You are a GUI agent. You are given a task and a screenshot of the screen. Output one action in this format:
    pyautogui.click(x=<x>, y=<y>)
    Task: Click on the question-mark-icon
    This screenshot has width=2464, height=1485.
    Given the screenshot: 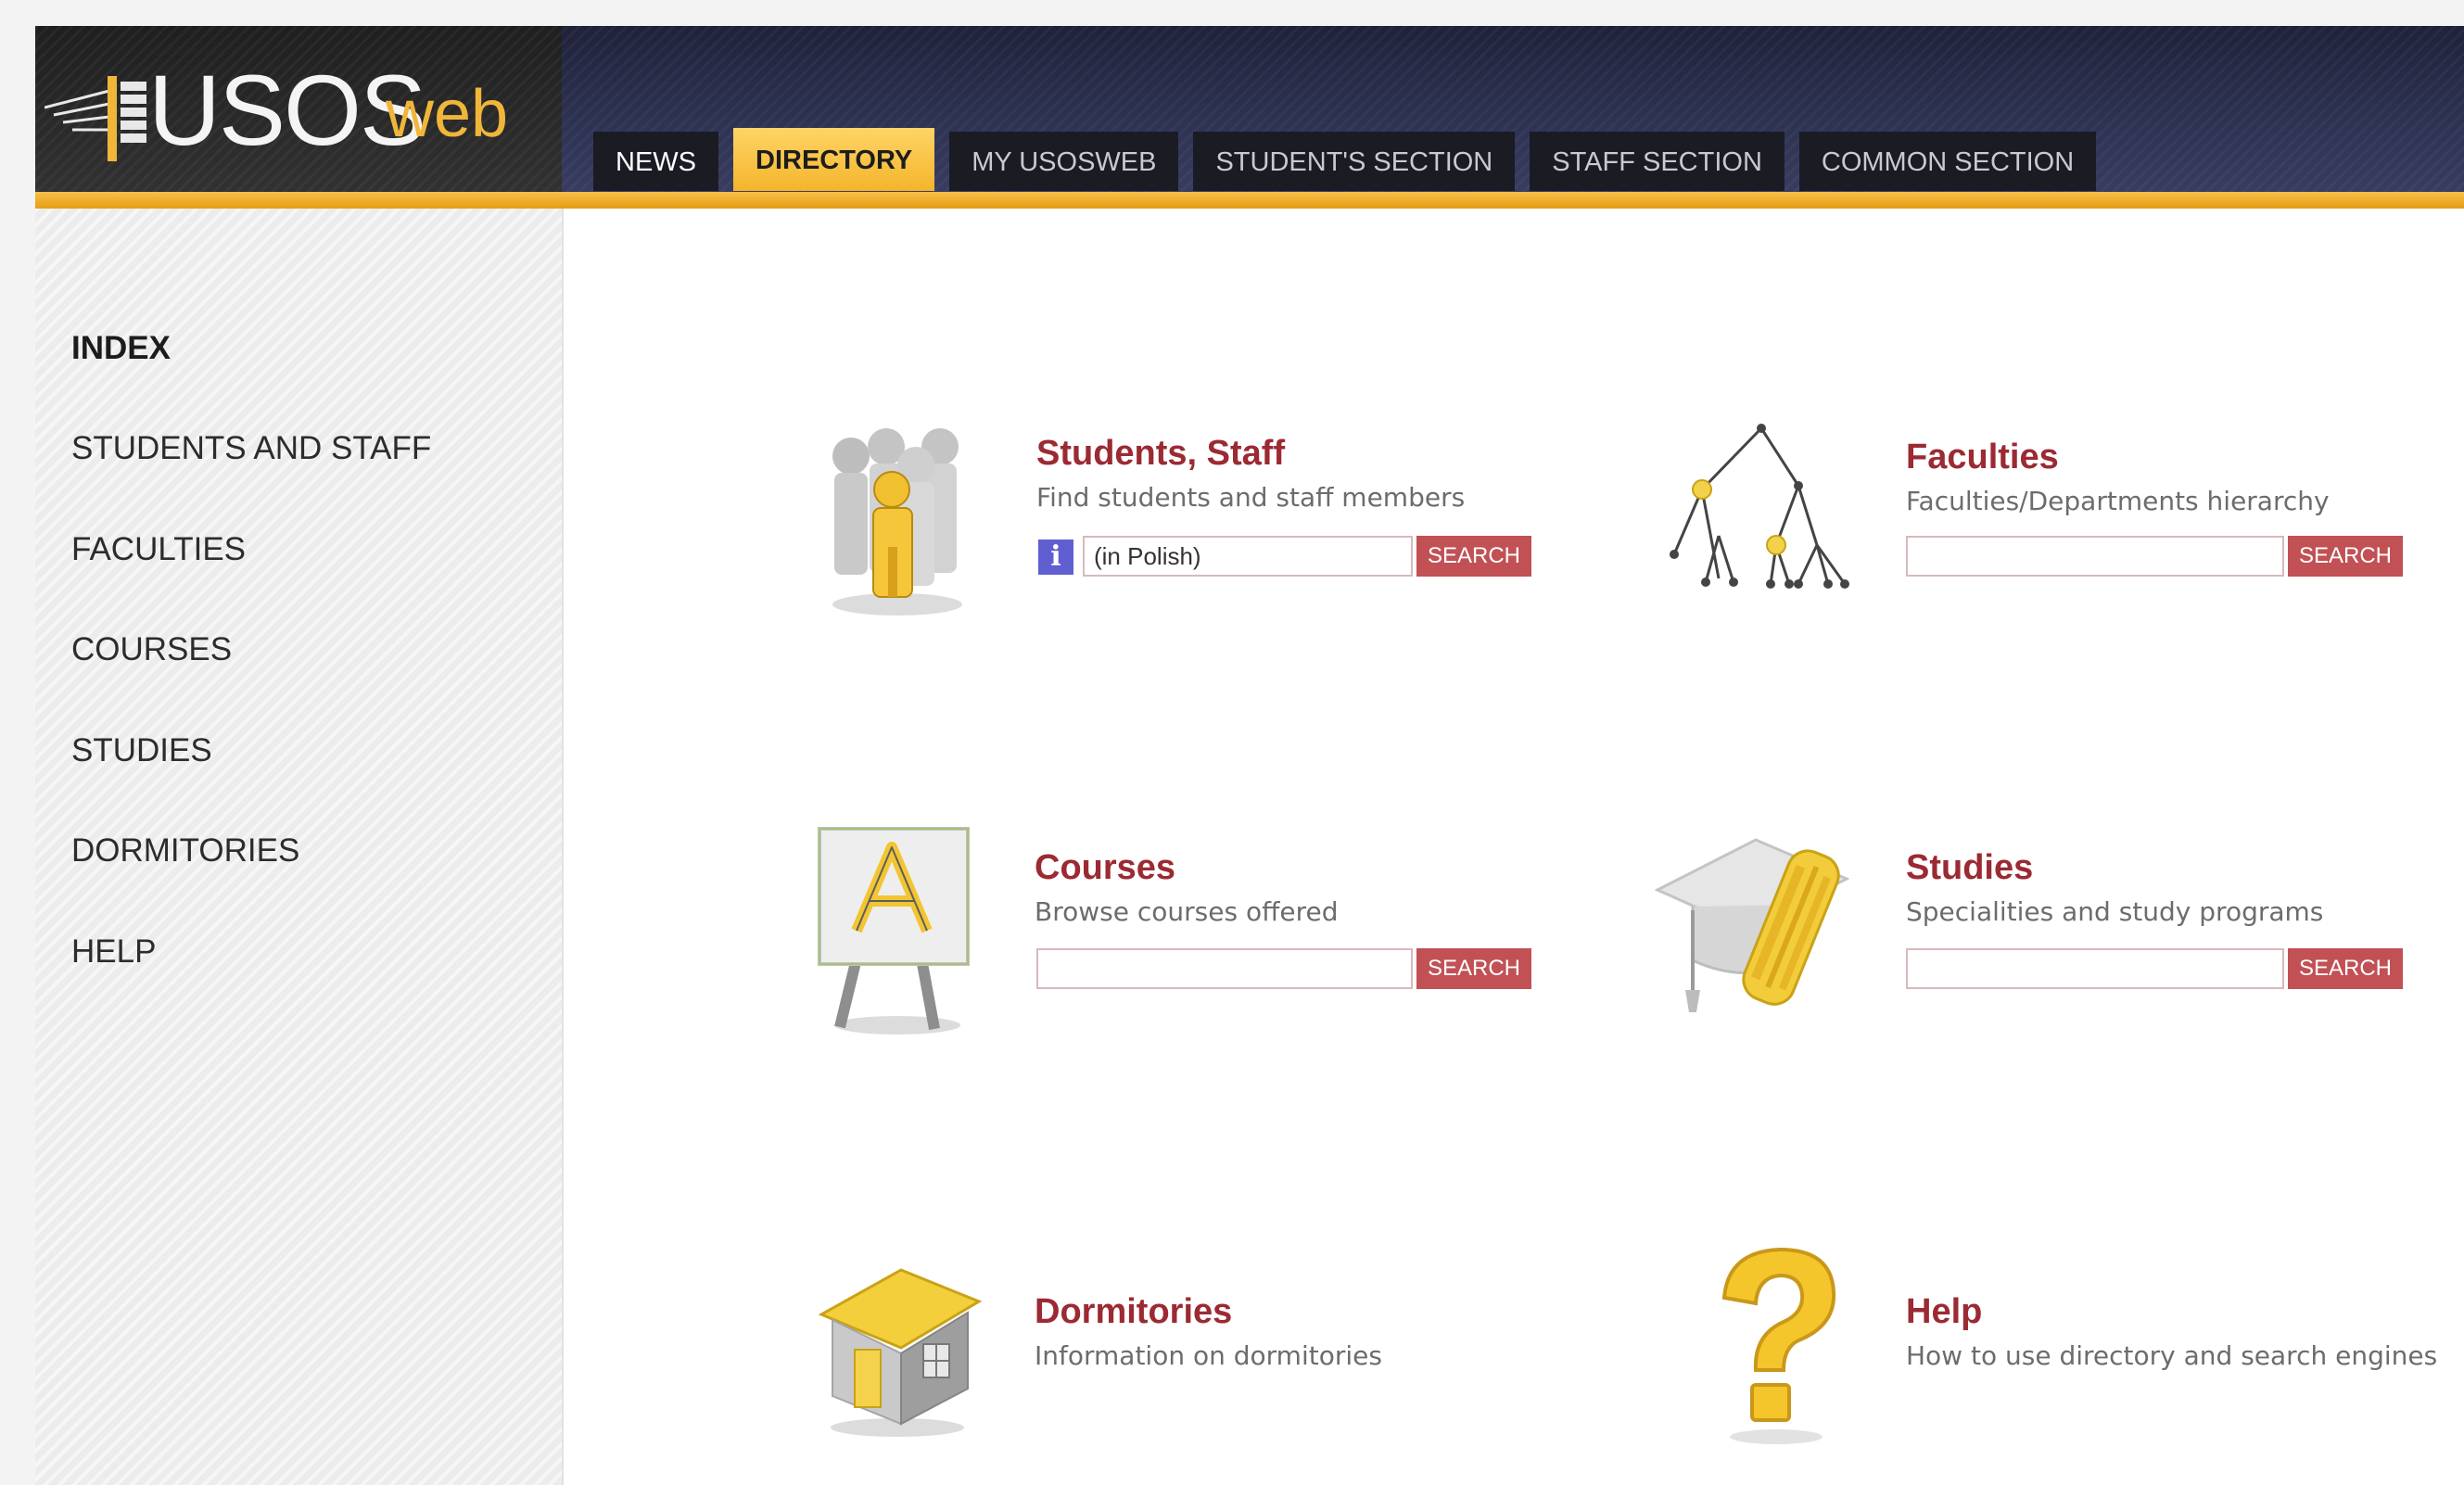 What is the action you would take?
    pyautogui.click(x=1774, y=1344)
    